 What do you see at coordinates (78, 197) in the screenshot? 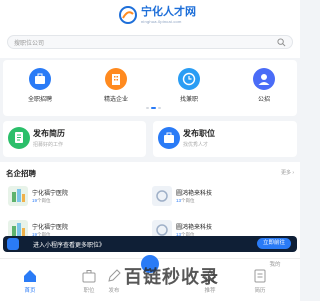
I see `company-item: 宁化福宁医院 19个岗位` at bounding box center [78, 197].